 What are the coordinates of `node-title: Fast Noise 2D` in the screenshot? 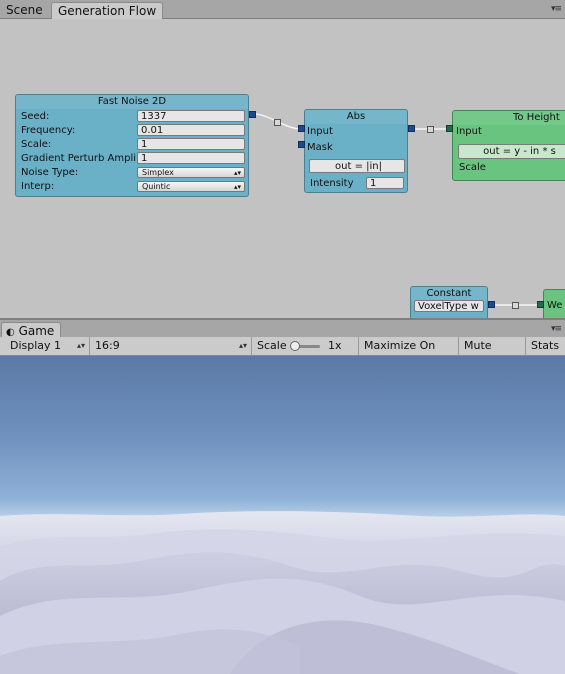 It's located at (132, 102).